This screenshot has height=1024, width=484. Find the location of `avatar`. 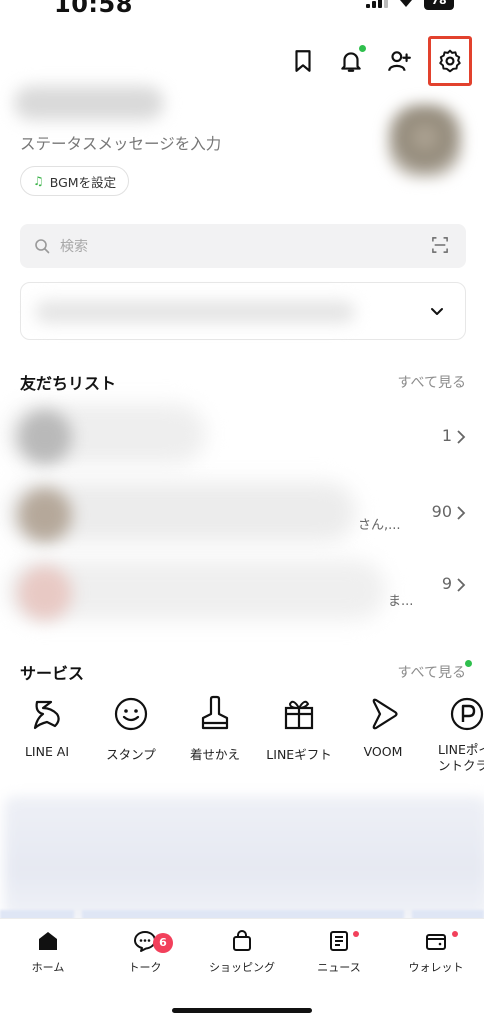

avatar is located at coordinates (425, 141).